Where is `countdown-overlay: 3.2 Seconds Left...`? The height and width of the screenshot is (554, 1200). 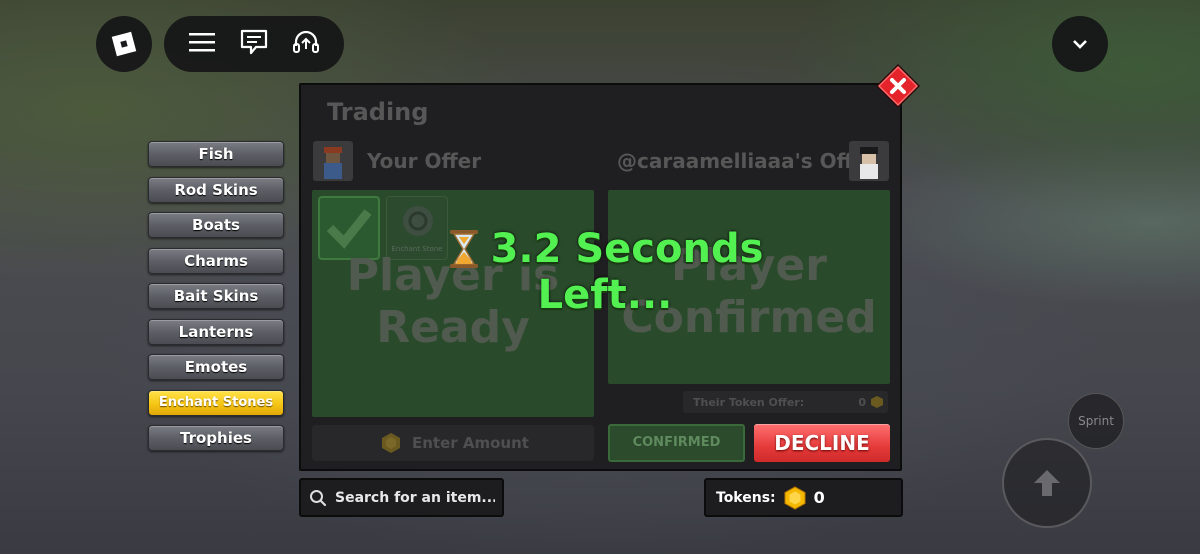 countdown-overlay: 3.2 Seconds Left... is located at coordinates (605, 272).